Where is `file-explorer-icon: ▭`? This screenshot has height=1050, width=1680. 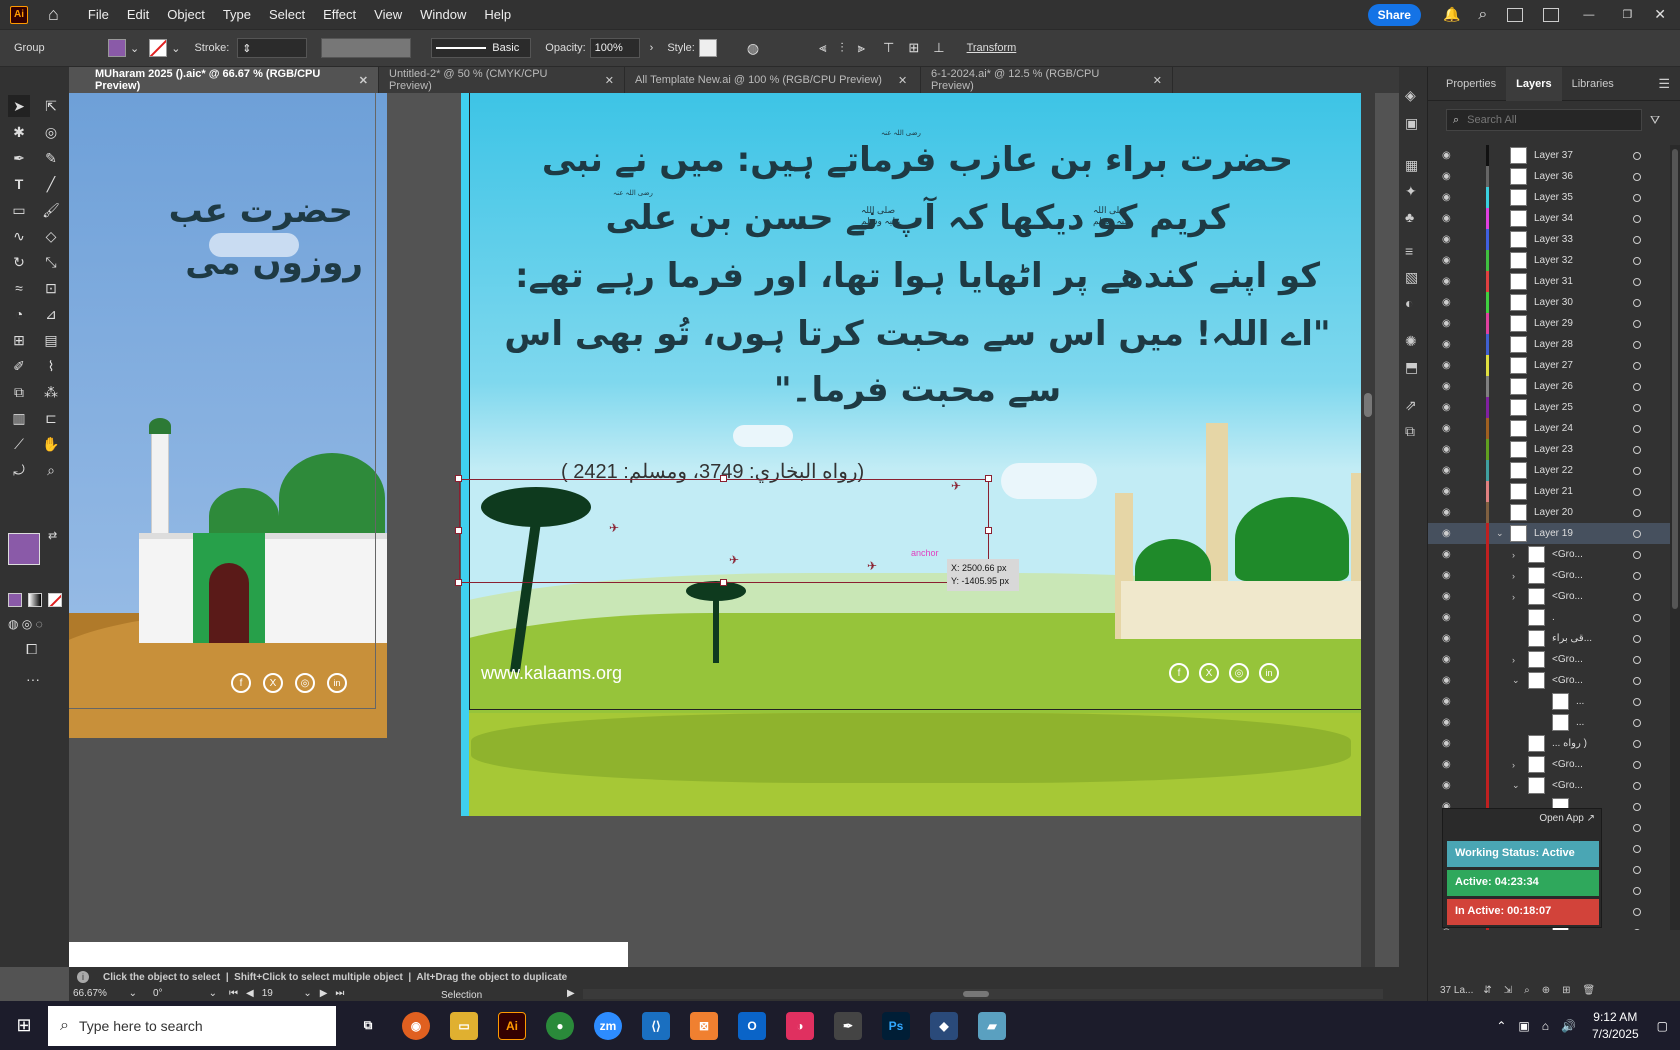 file-explorer-icon: ▭ is located at coordinates (464, 1025).